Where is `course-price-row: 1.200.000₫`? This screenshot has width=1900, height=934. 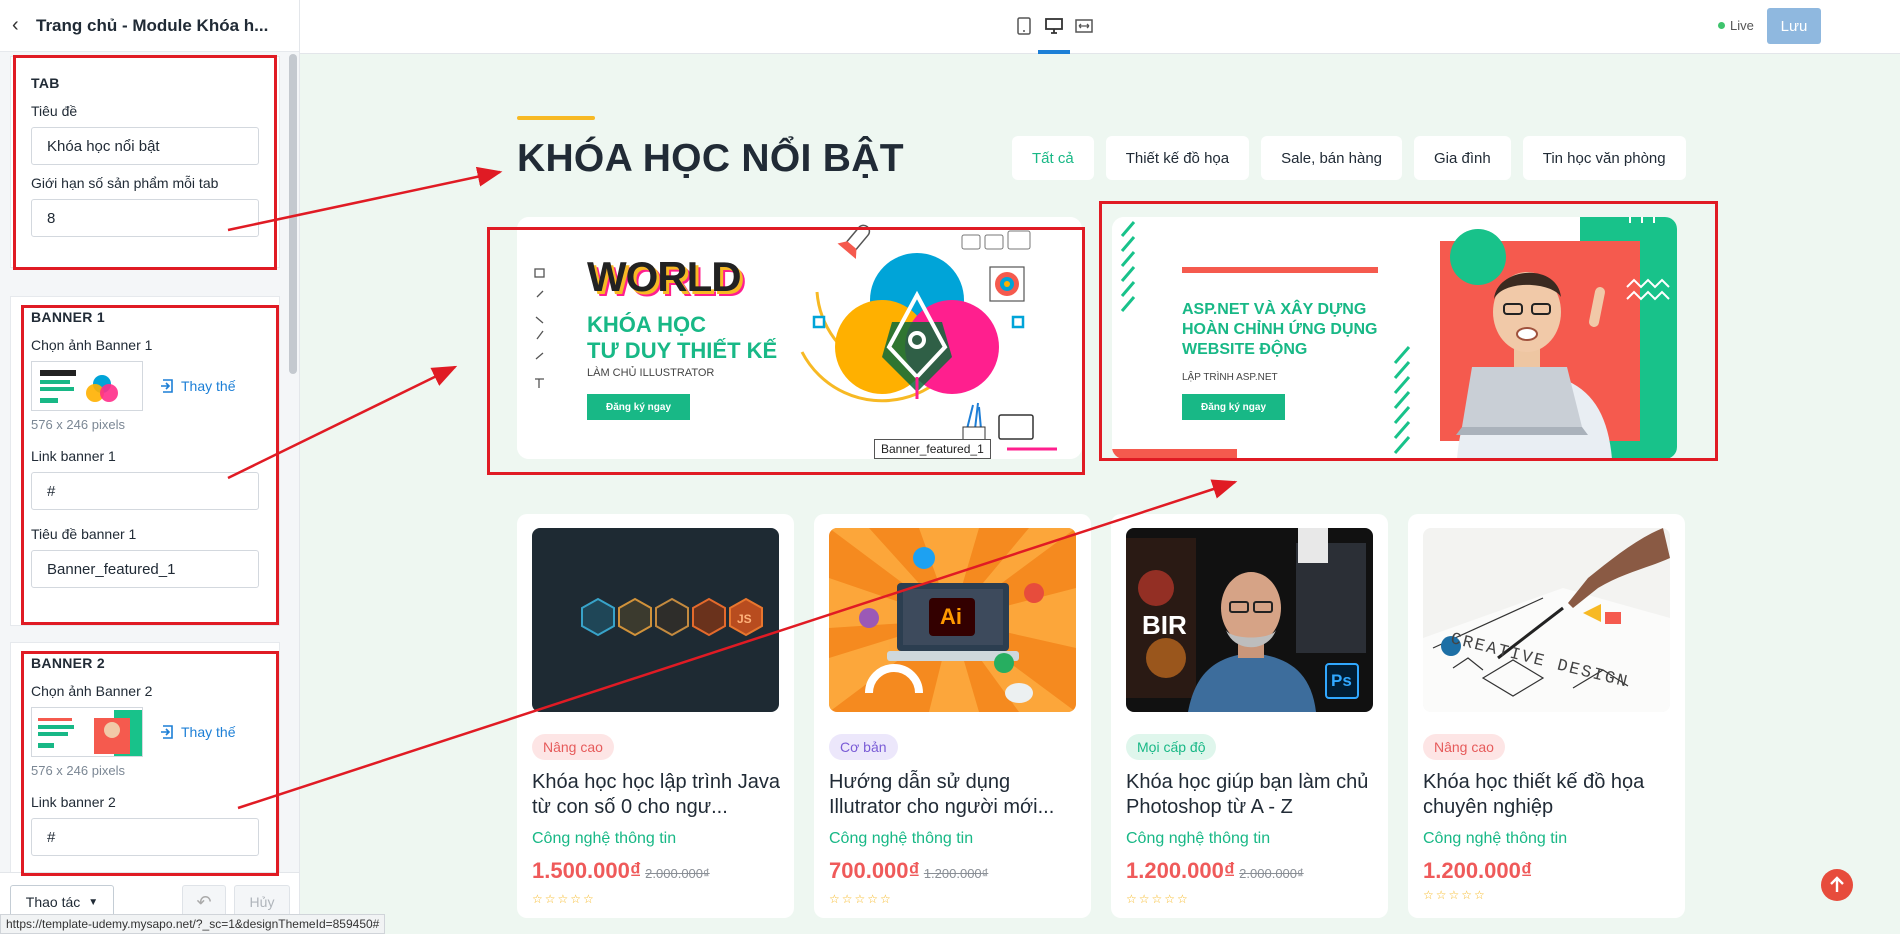 course-price-row: 1.200.000₫ is located at coordinates (1479, 871).